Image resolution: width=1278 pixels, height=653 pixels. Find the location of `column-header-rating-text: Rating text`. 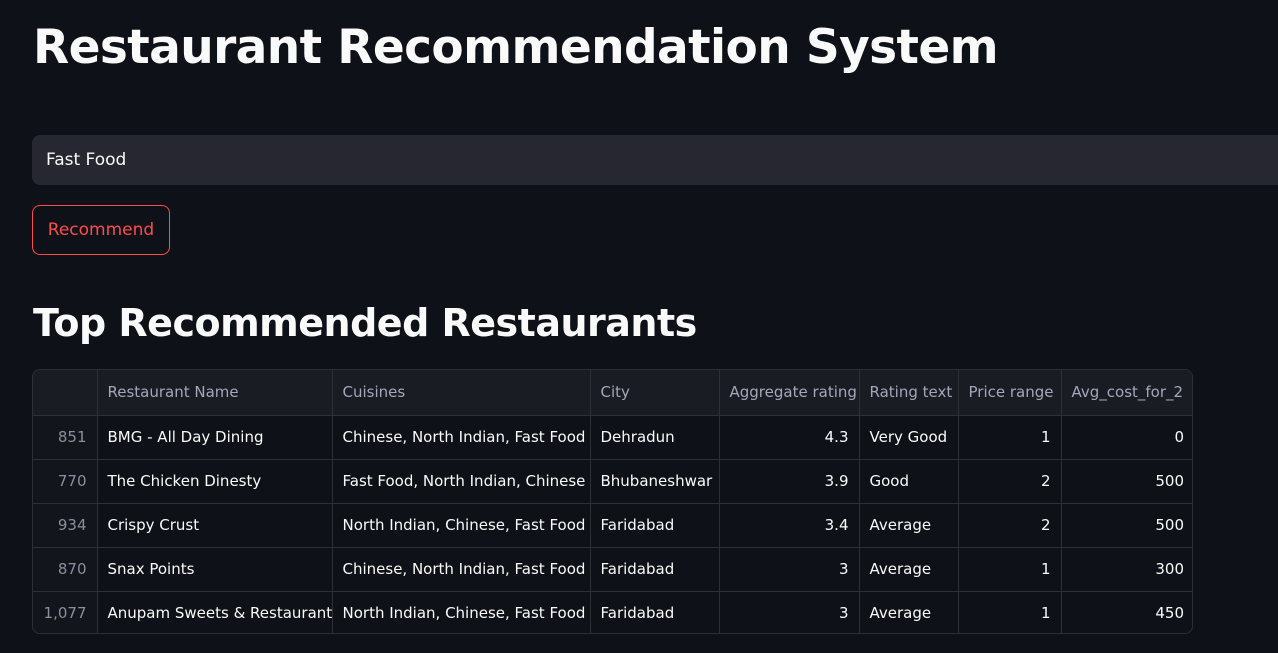

column-header-rating-text: Rating text is located at coordinates (909, 393).